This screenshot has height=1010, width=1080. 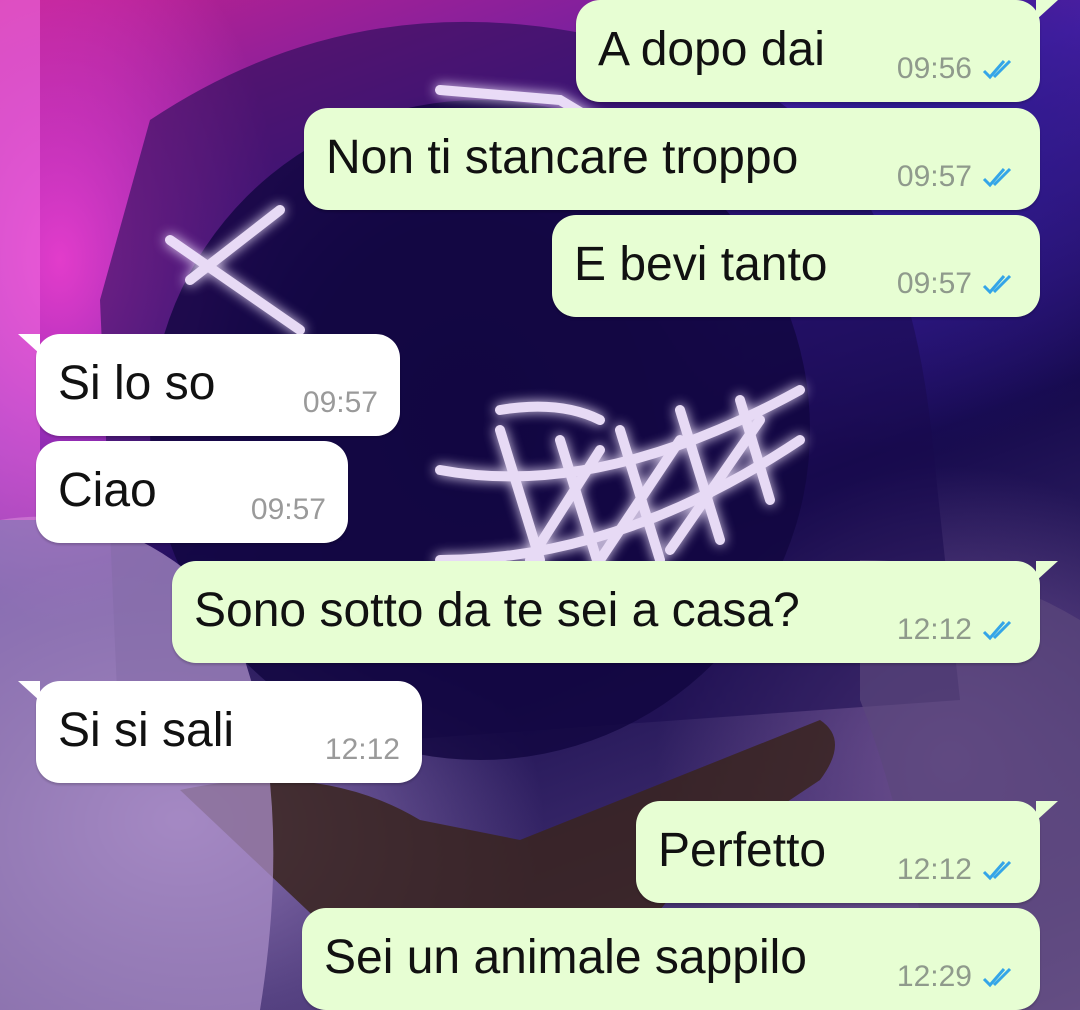 I want to click on message-text: E bevi tanto, so click(x=701, y=264).